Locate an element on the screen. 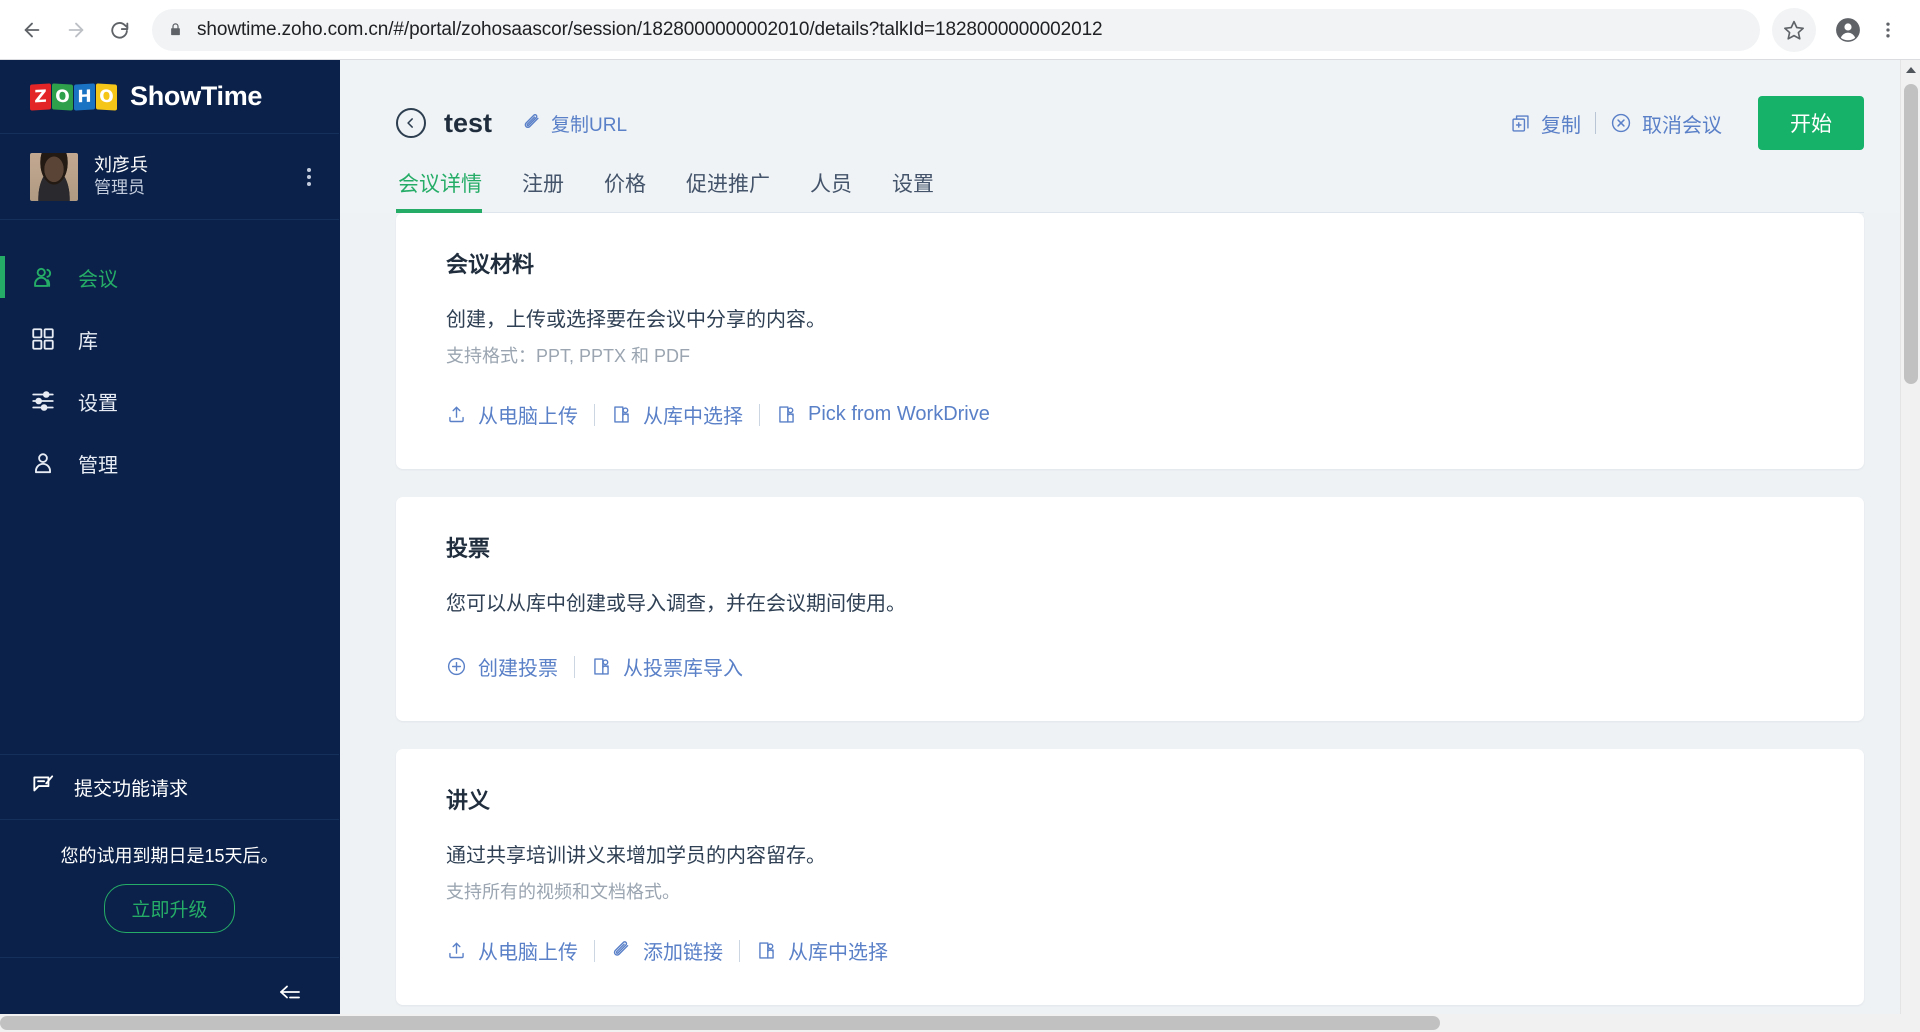 This screenshot has width=1920, height=1032. user-profile: 刘彦兵 管理员 is located at coordinates (169, 177).